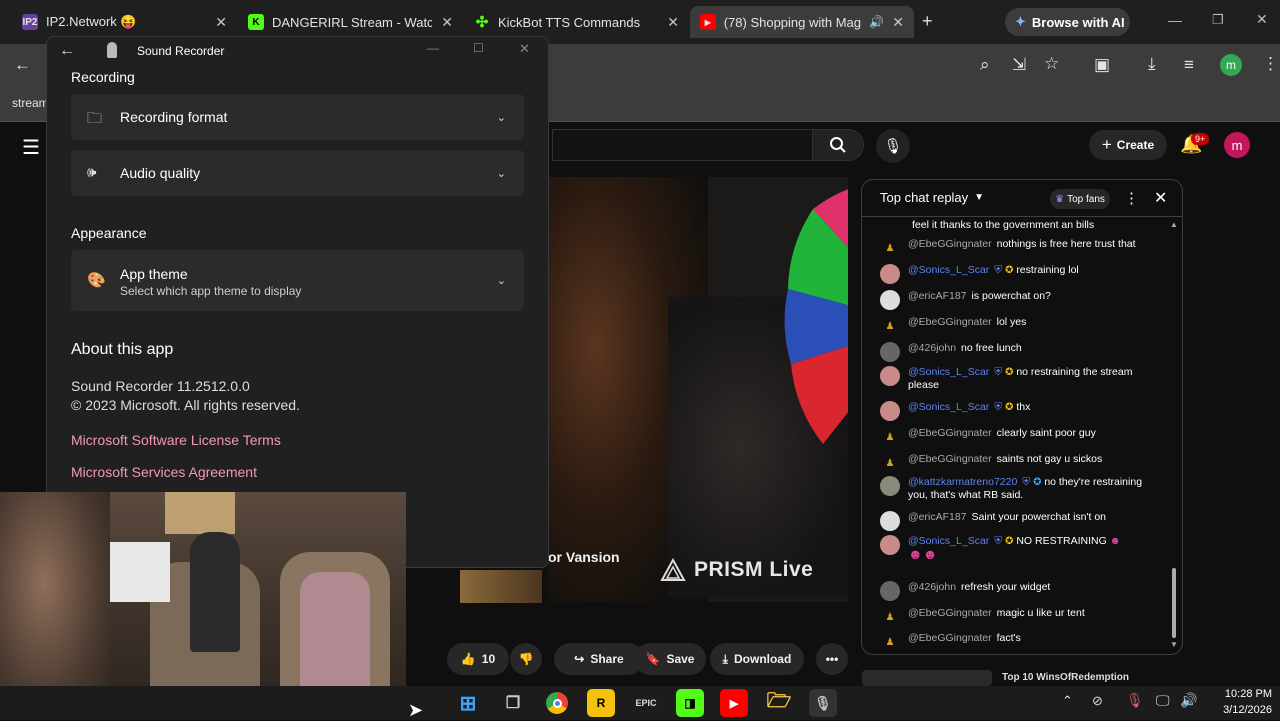  I want to click on scroll-up-icon: ▲, so click(1174, 224).